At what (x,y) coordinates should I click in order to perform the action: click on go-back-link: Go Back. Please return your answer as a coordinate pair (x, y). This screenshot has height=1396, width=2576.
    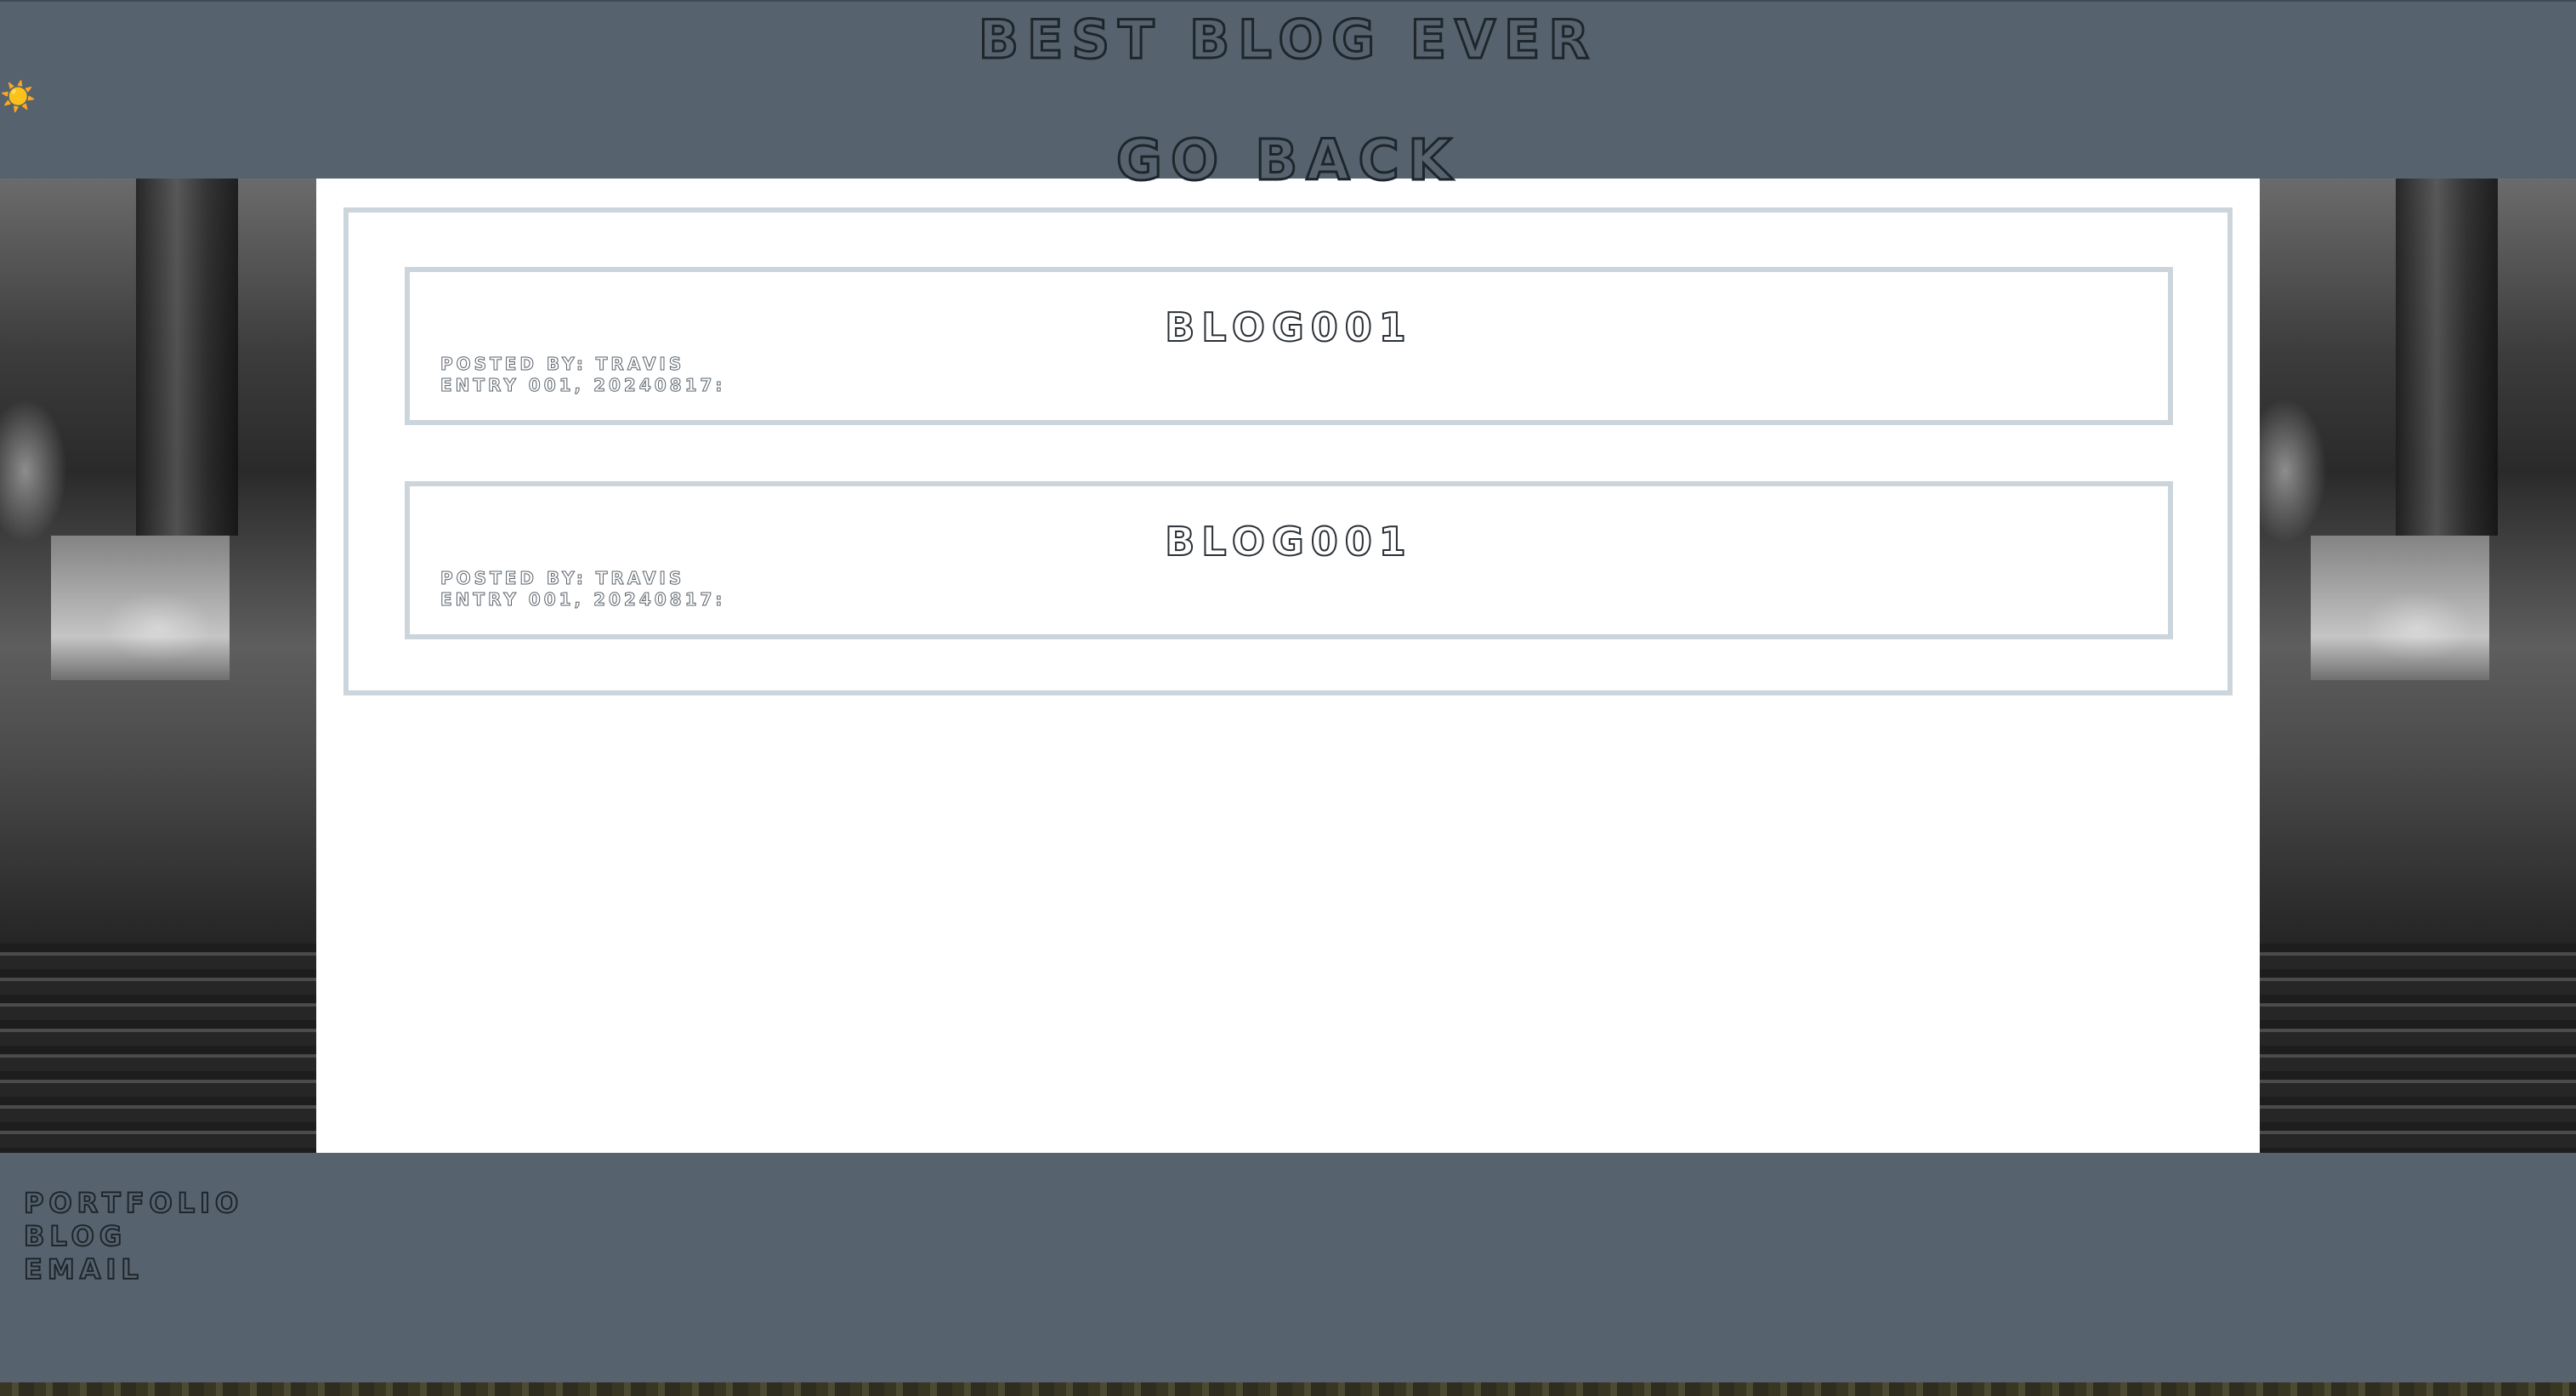
    Looking at the image, I should click on (1288, 161).